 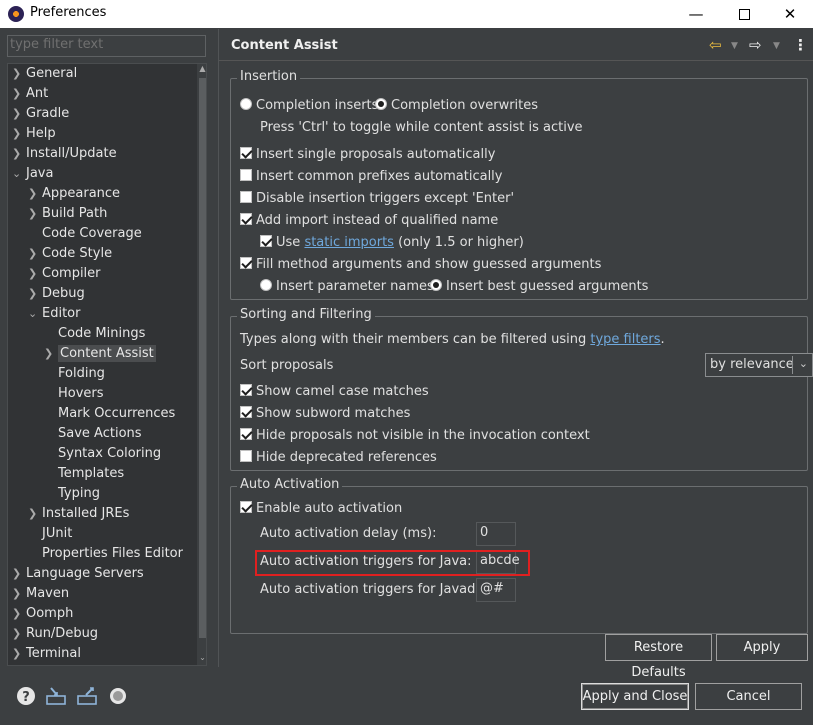 I want to click on restore-defaults-button: Restore Defaults, so click(x=658, y=657).